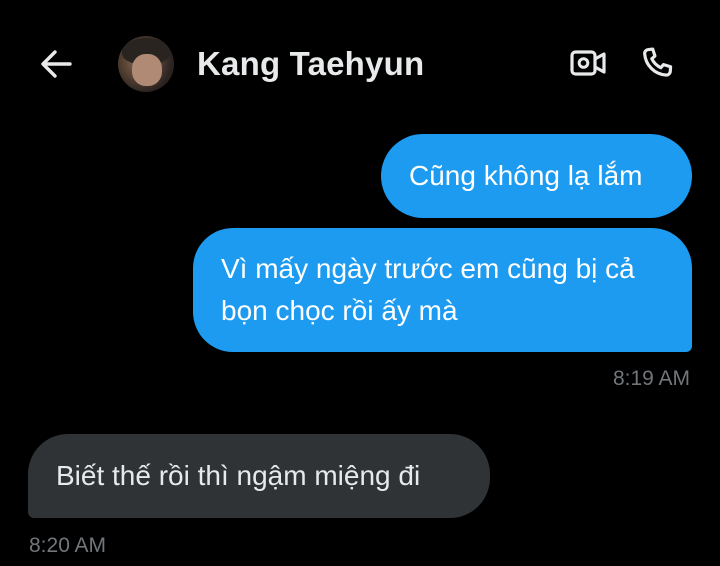 This screenshot has height=566, width=720. What do you see at coordinates (146, 64) in the screenshot?
I see `avatar` at bounding box center [146, 64].